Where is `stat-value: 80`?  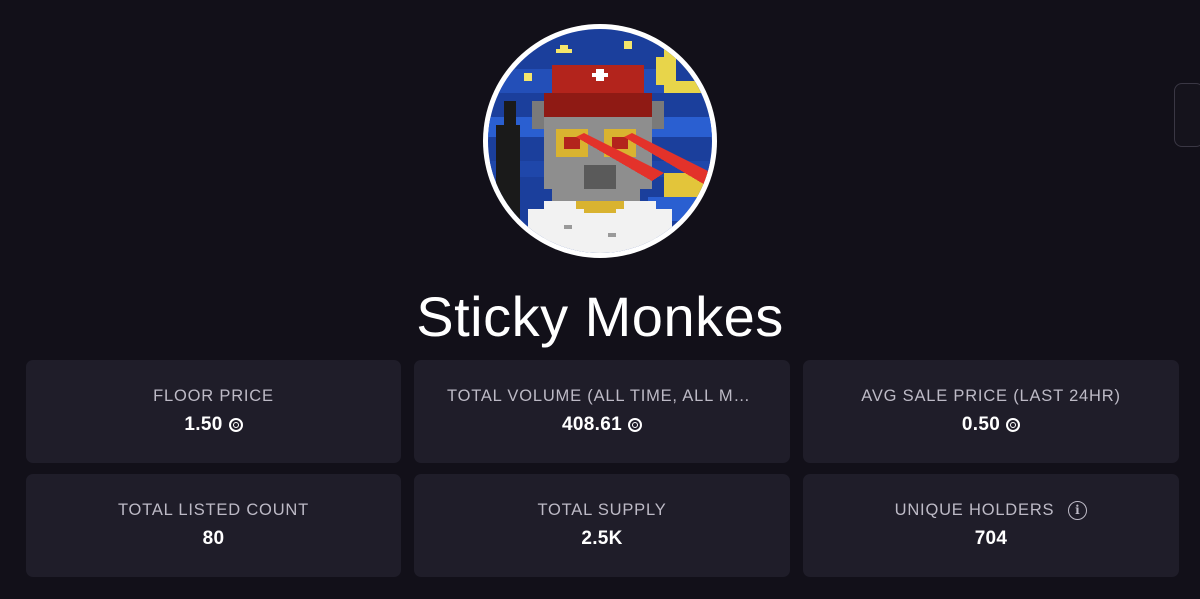
stat-value: 80 is located at coordinates (213, 538).